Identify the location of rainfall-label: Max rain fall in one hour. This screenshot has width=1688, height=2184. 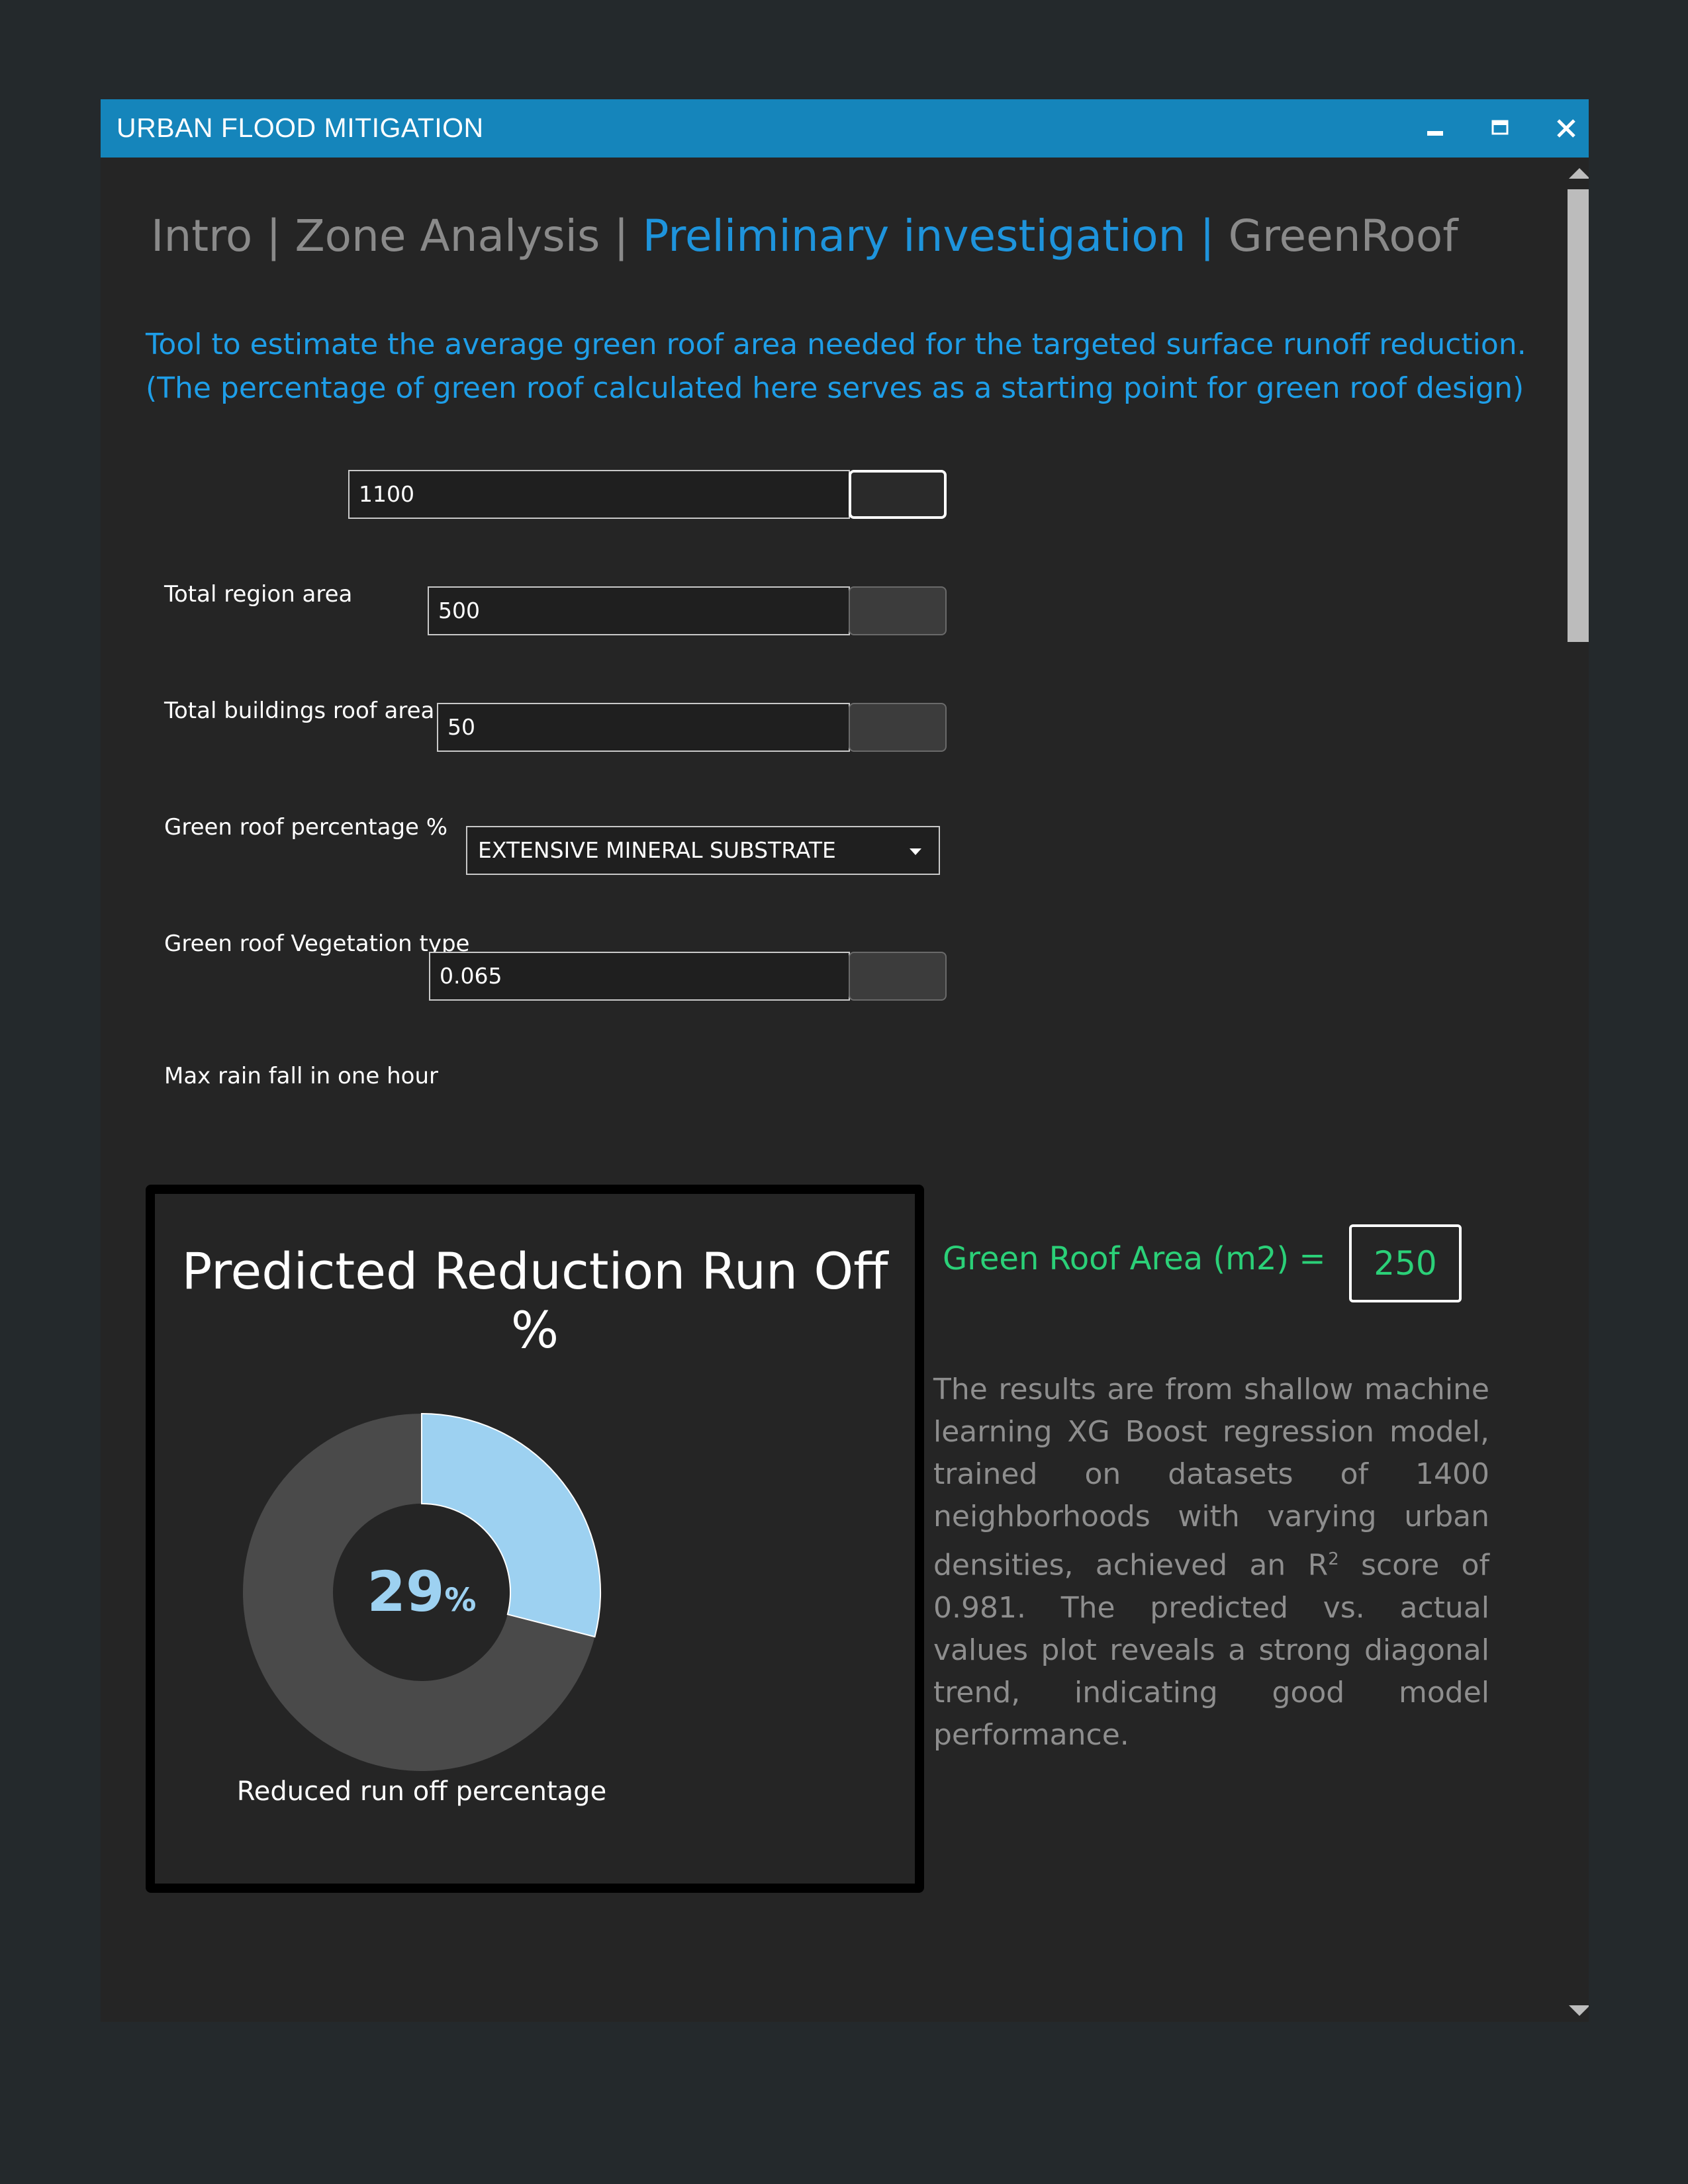
(301, 1076).